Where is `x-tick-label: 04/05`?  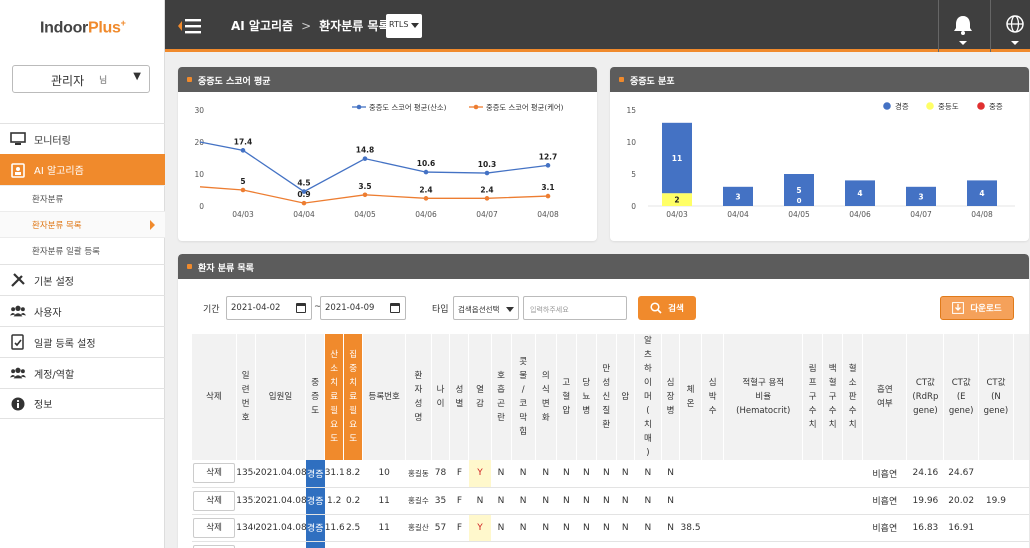
x-tick-label: 04/05 is located at coordinates (799, 214).